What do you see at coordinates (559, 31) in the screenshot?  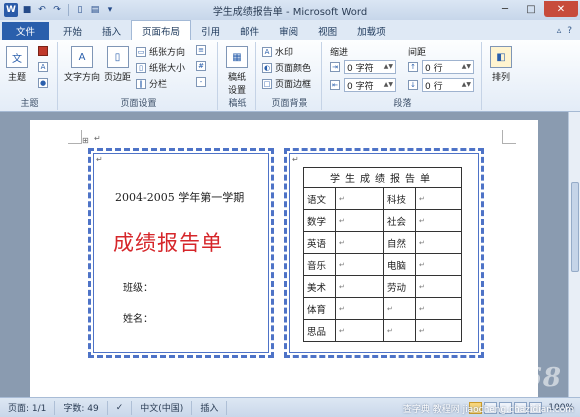 I see `minimize-ribbon-icon: ▵` at bounding box center [559, 31].